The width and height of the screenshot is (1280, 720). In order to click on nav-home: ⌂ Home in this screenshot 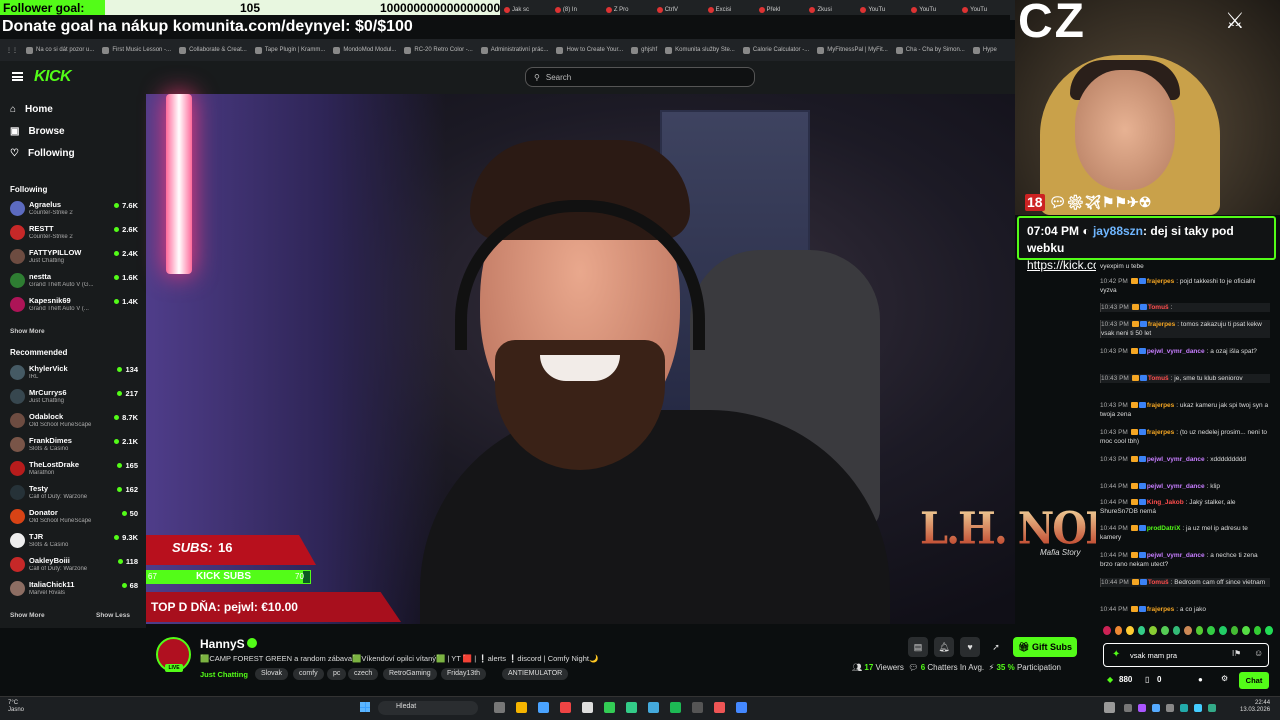, I will do `click(31, 109)`.